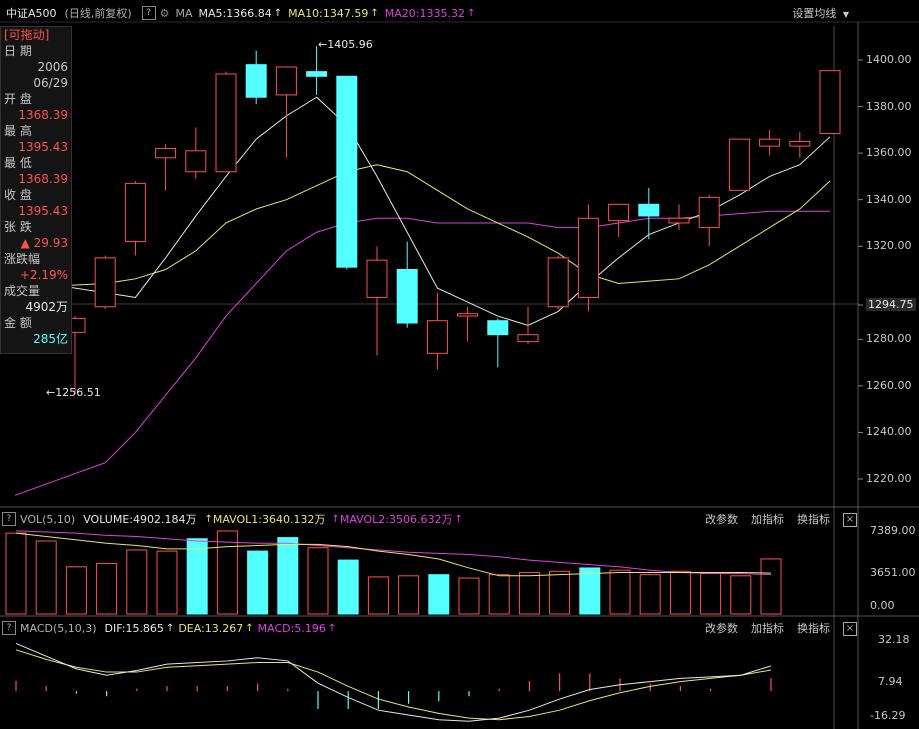 Image resolution: width=919 pixels, height=729 pixels. What do you see at coordinates (396, 519) in the screenshot?
I see `mavol2-value: MAVOL2:3506.632万` at bounding box center [396, 519].